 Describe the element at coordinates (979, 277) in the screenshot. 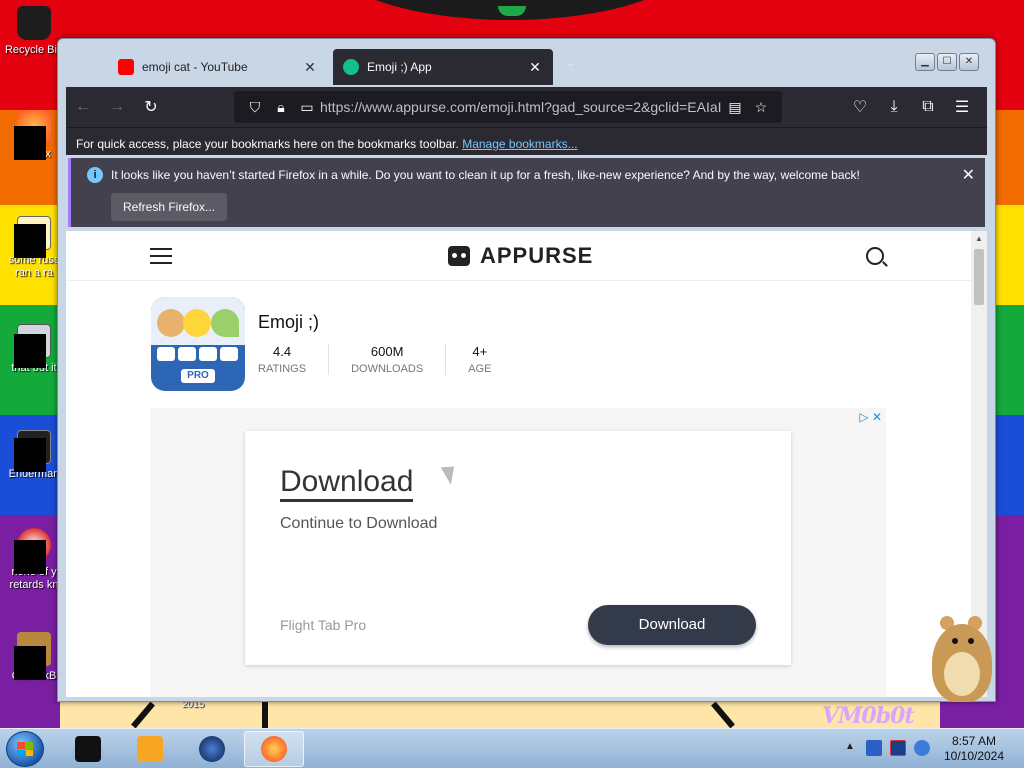

I see `scrollbar-thumb` at that location.